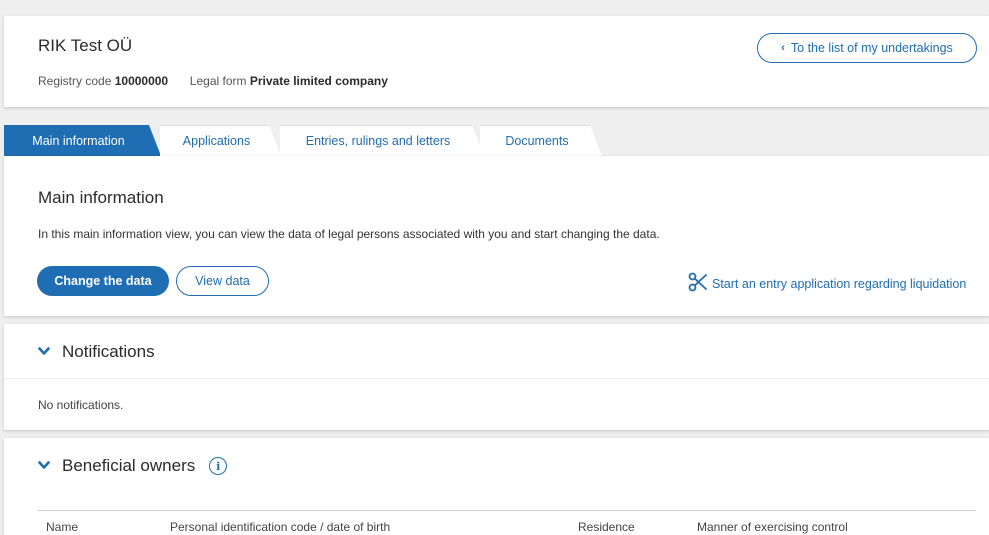  Describe the element at coordinates (81, 405) in the screenshot. I see `no-notifications-text: No notifications.` at that location.